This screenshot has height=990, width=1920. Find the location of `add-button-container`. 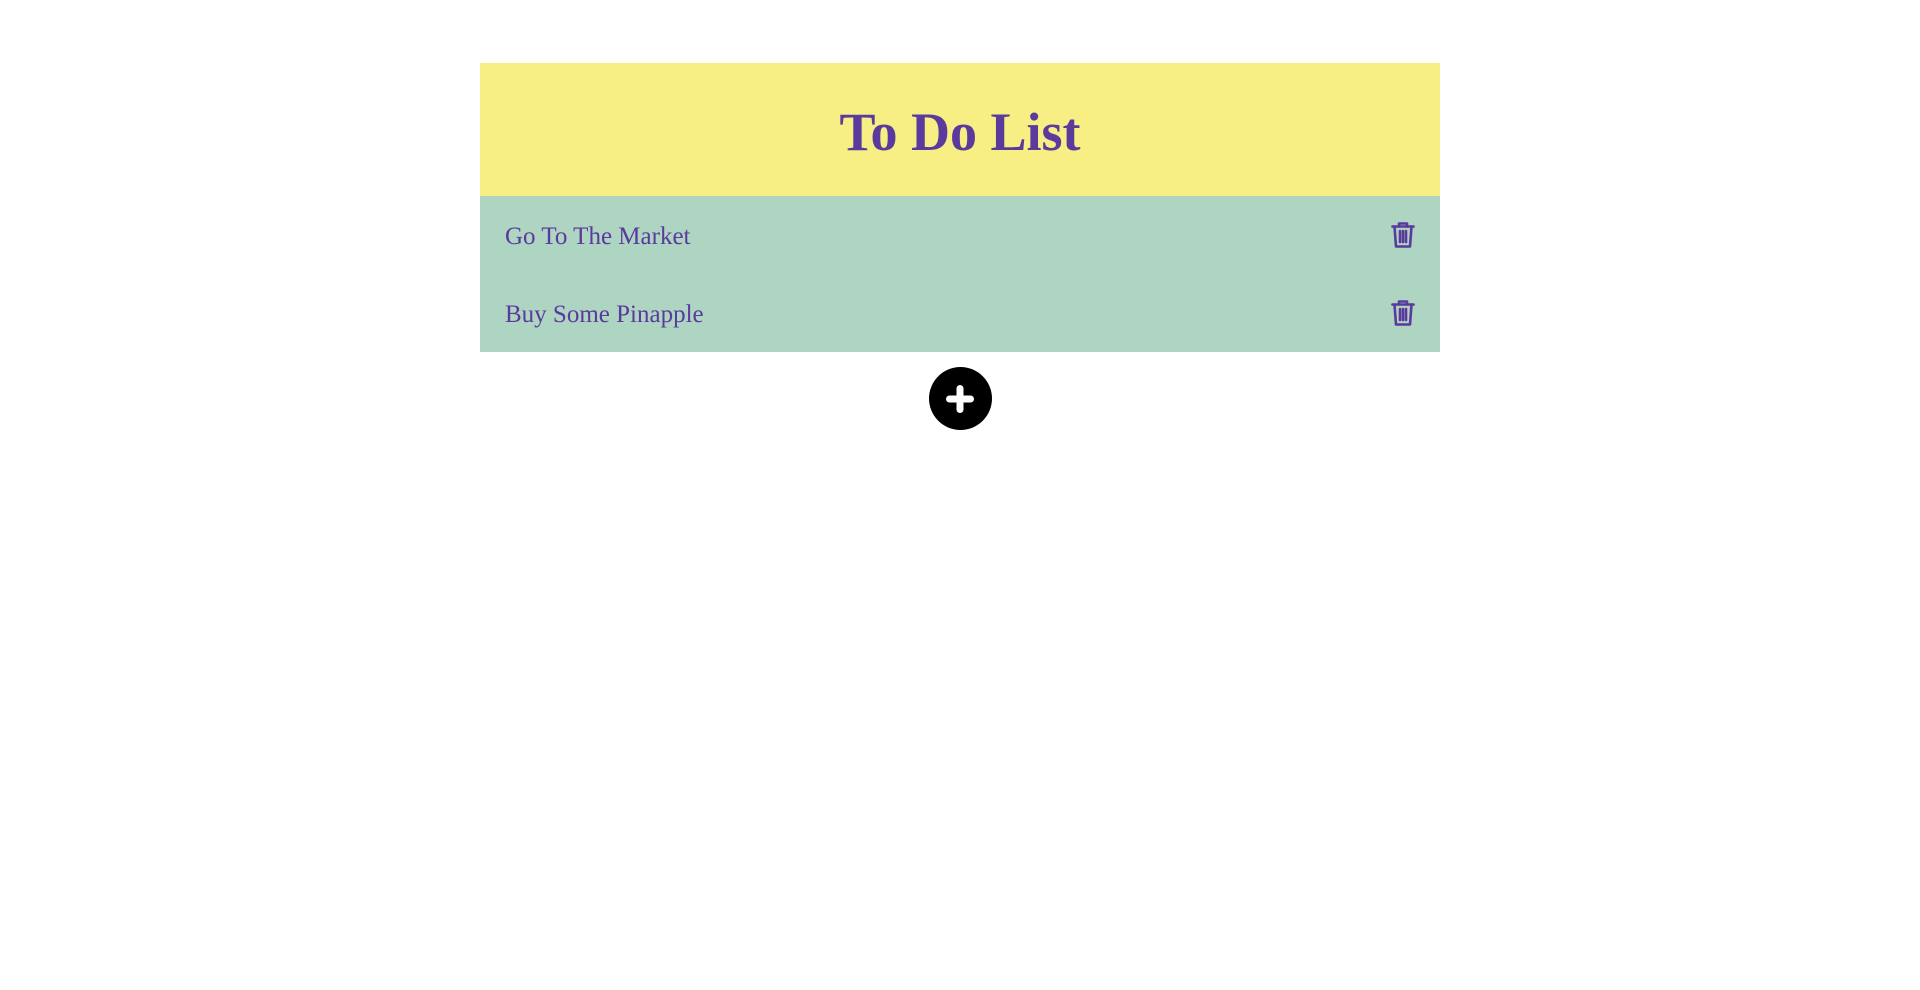

add-button-container is located at coordinates (960, 398).